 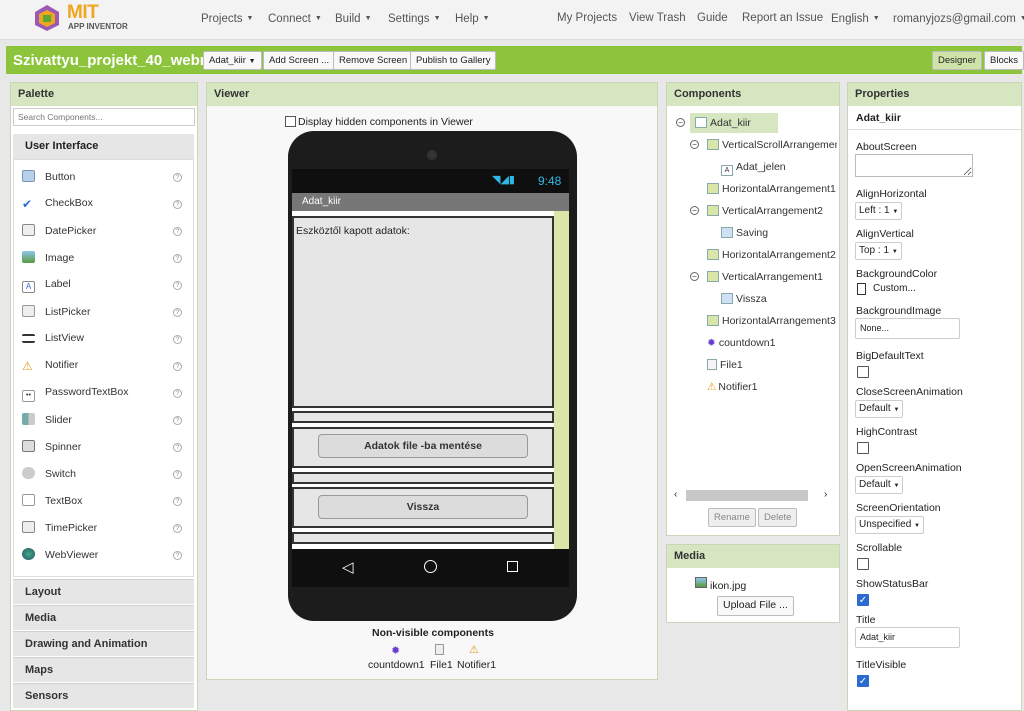 What do you see at coordinates (675, 494) in the screenshot?
I see `scroll-left-icon: ‹` at bounding box center [675, 494].